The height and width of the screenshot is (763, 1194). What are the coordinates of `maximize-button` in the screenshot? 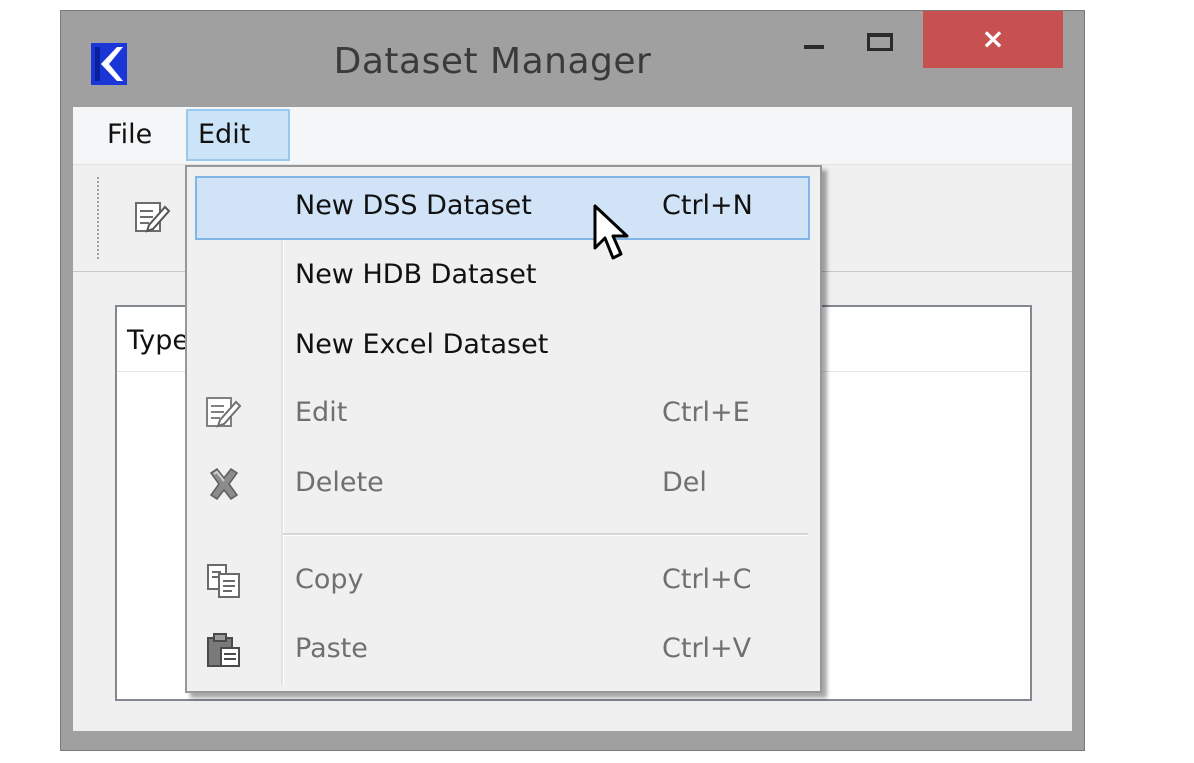 It's located at (886, 39).